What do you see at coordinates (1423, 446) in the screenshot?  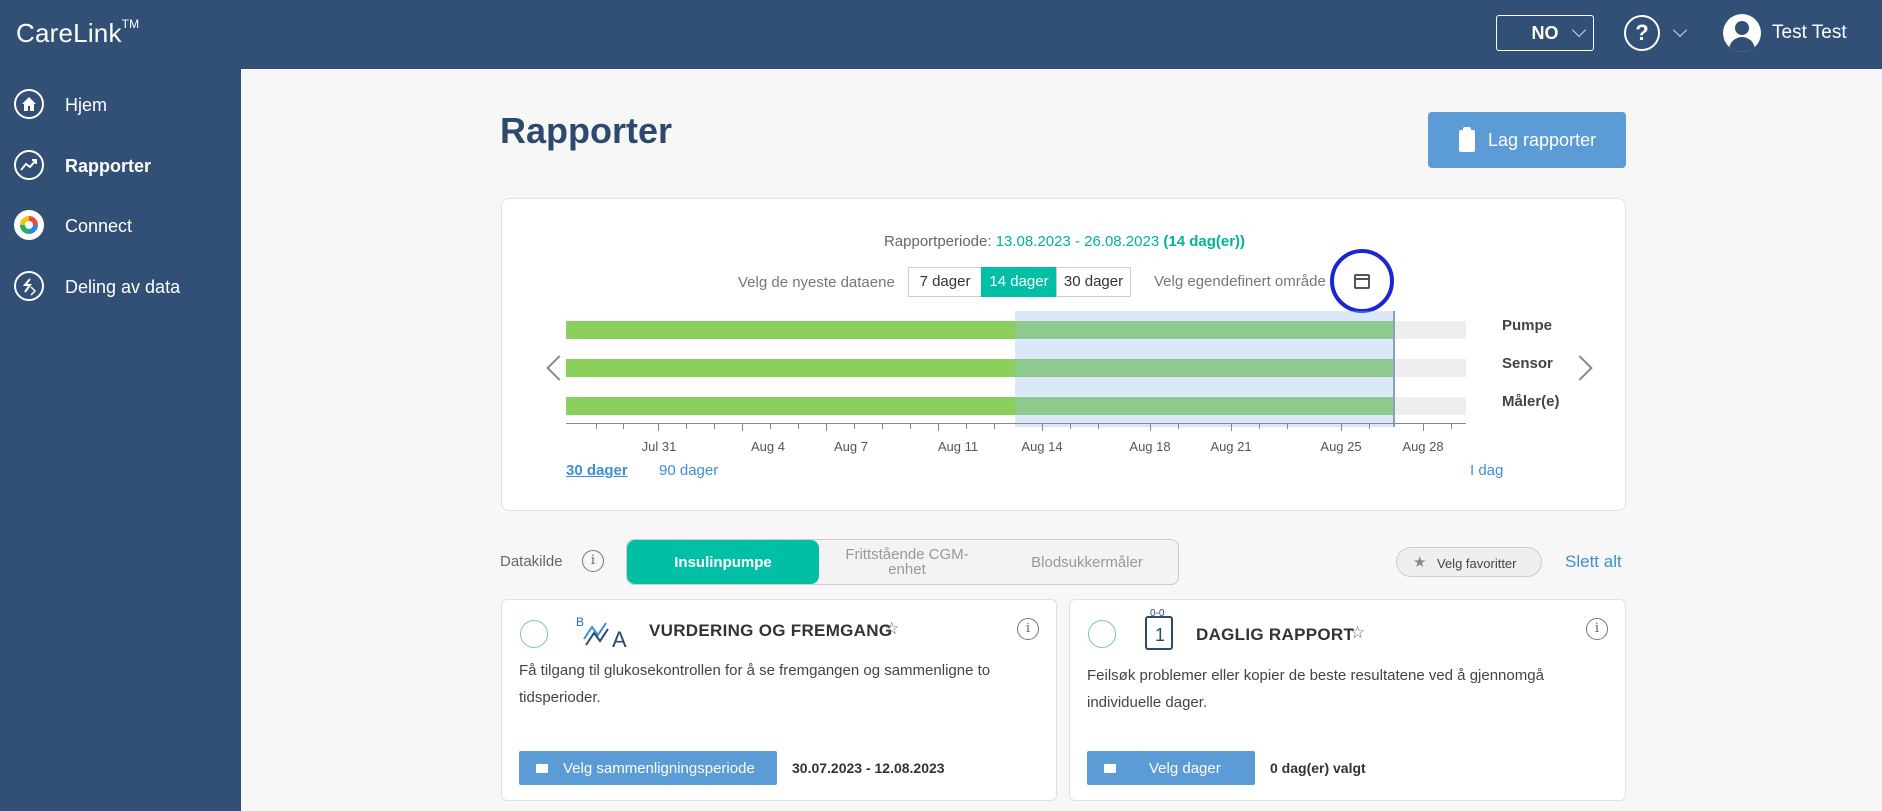 I see `tick-label: Aug 28` at bounding box center [1423, 446].